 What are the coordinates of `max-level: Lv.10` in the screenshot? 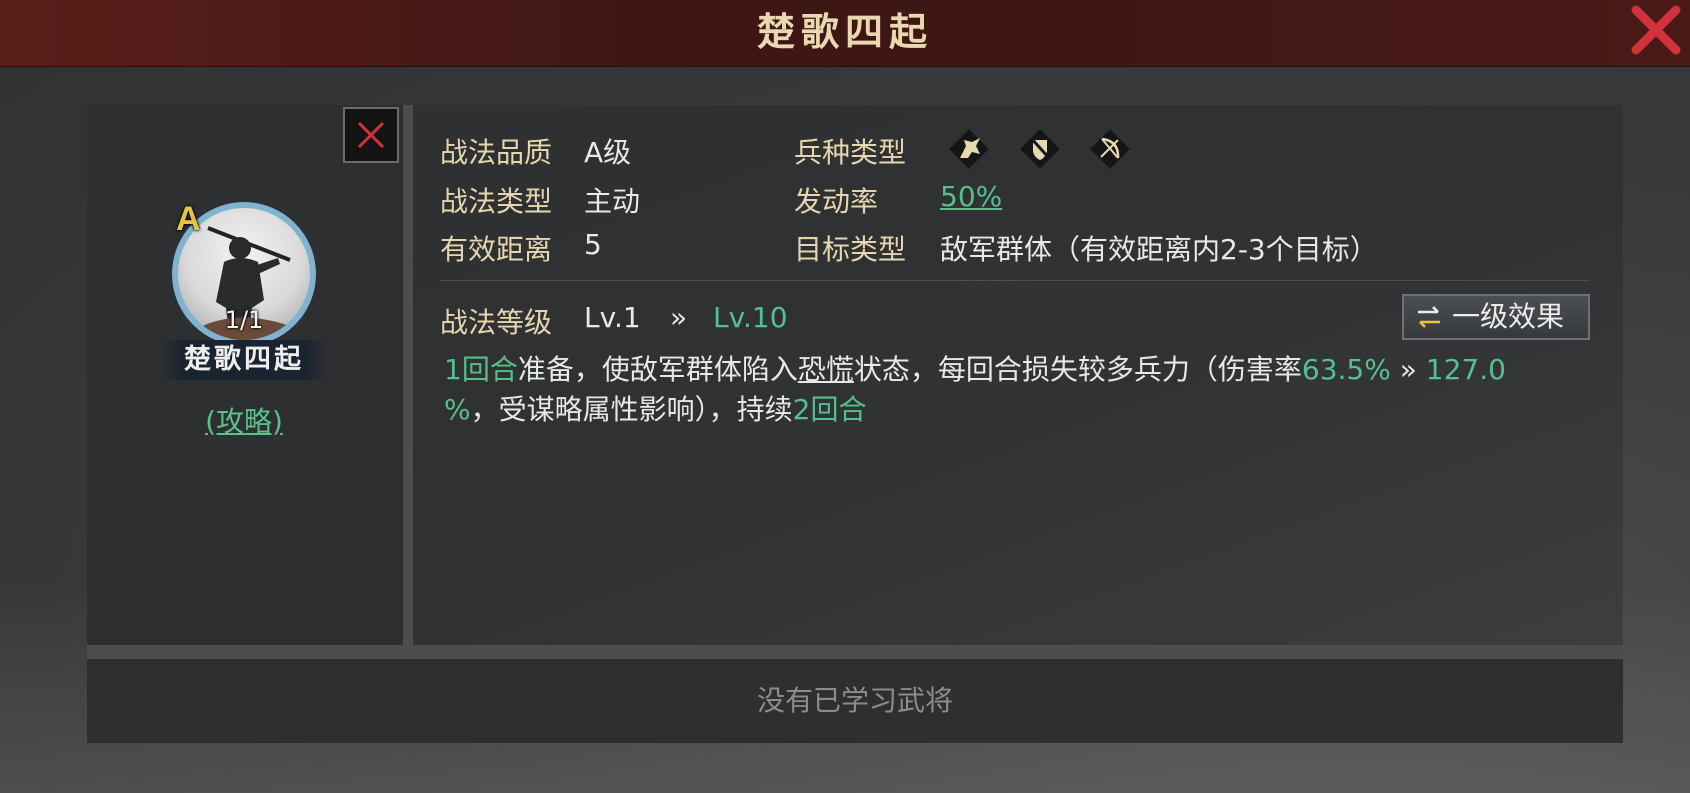 It's located at (750, 317).